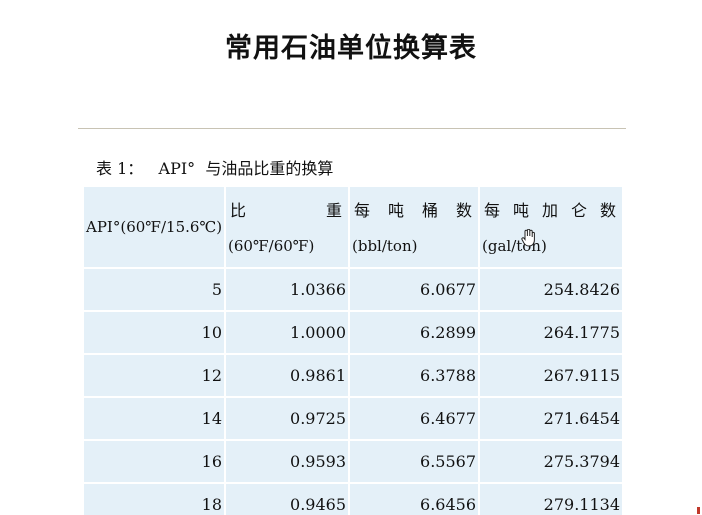 This screenshot has height=515, width=702. What do you see at coordinates (551, 332) in the screenshot?
I see `cell-gal: 264.1775` at bounding box center [551, 332].